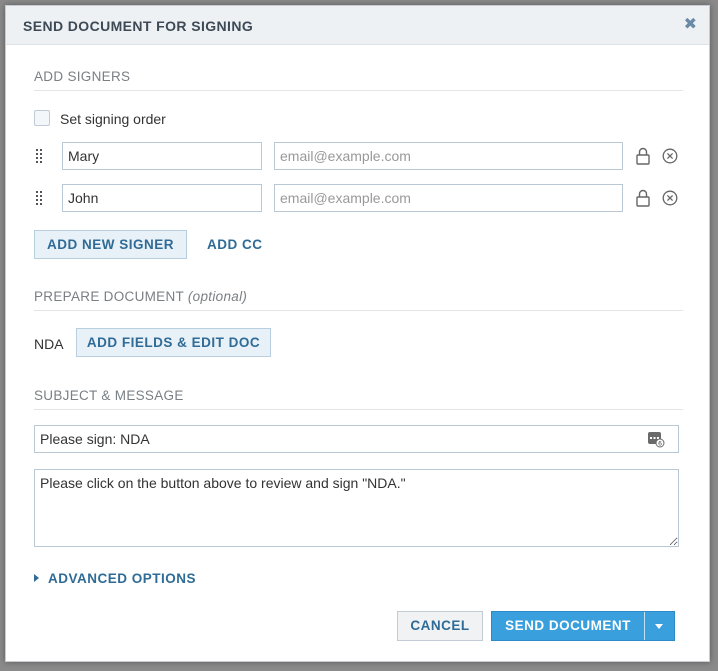 This screenshot has width=718, height=671. Describe the element at coordinates (42, 118) in the screenshot. I see `signing-order-checkbox` at that location.